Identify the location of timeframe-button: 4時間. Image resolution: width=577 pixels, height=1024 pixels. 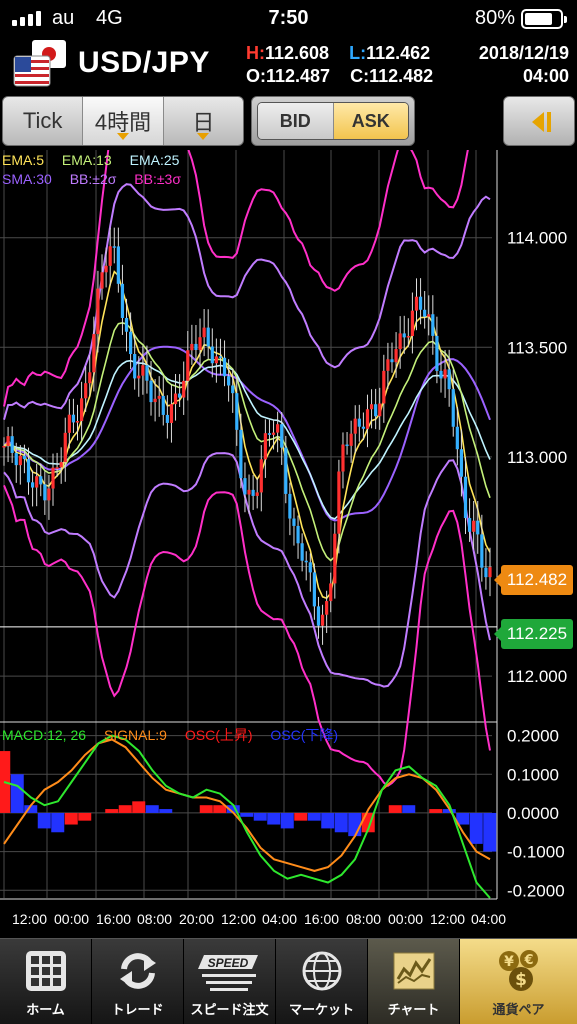
(123, 121).